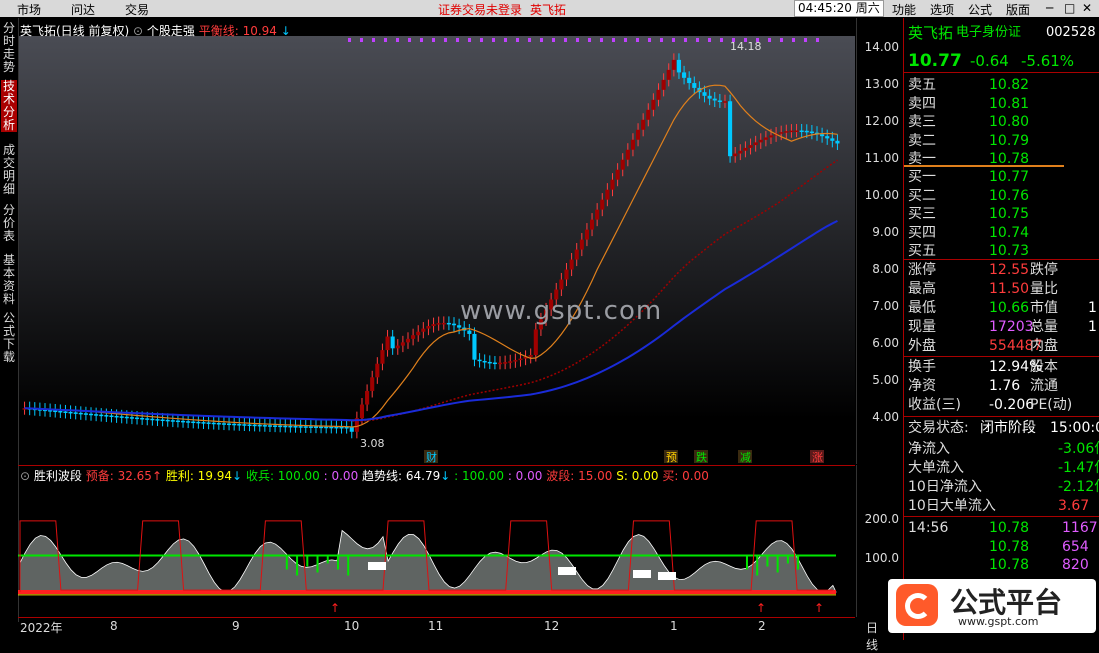 The image size is (1099, 653). Describe the element at coordinates (917, 605) in the screenshot. I see `logo-mark-icon` at that location.